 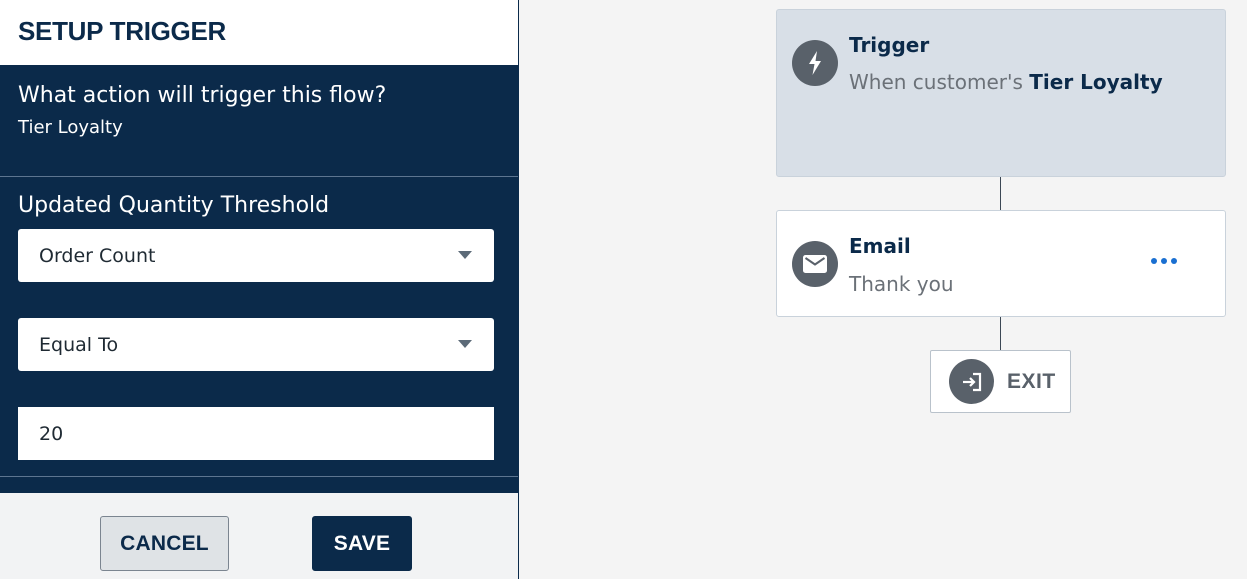 I want to click on metric-select-value: Order Count, so click(x=97, y=255).